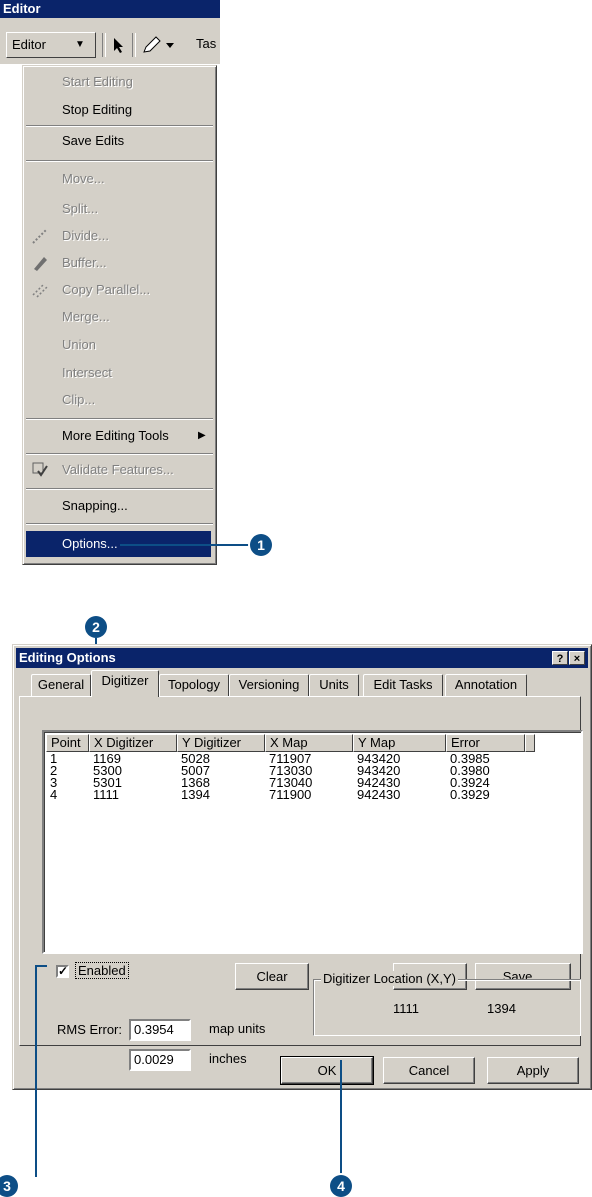  Describe the element at coordinates (206, 43) in the screenshot. I see `task-label: Tas` at that location.